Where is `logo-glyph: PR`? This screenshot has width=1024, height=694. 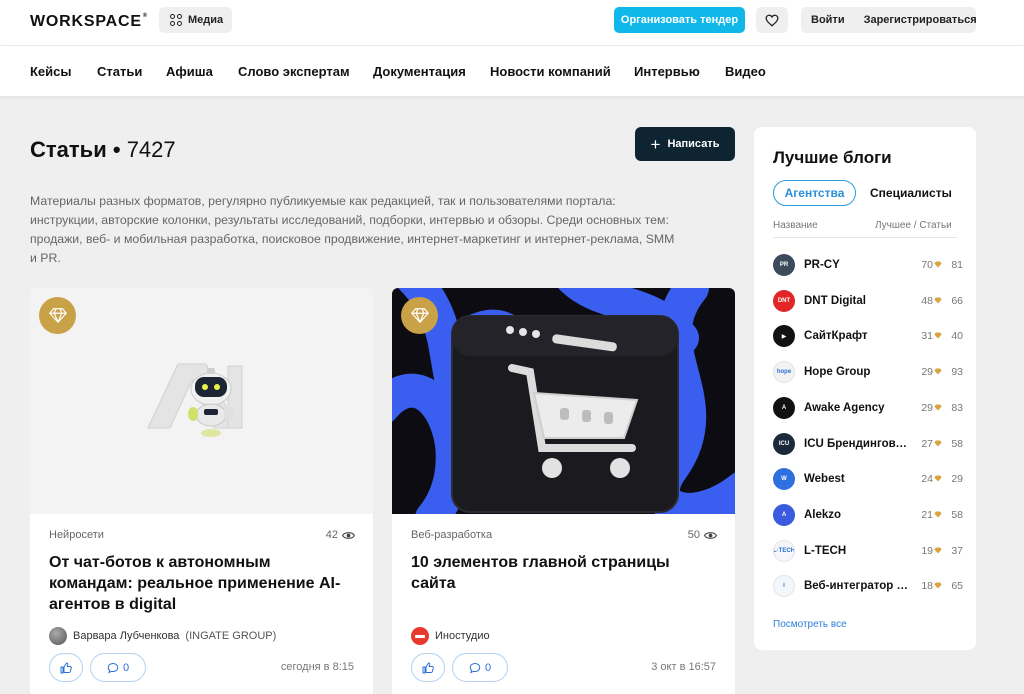 logo-glyph: PR is located at coordinates (784, 265).